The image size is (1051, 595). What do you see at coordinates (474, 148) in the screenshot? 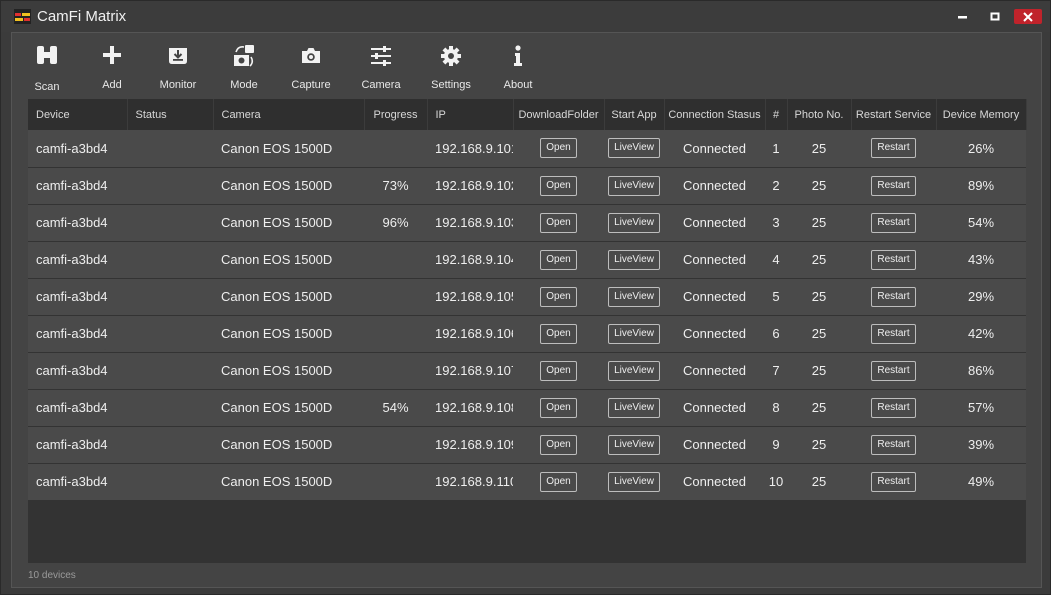
I see `ip-cell: 192.168.9.101` at bounding box center [474, 148].